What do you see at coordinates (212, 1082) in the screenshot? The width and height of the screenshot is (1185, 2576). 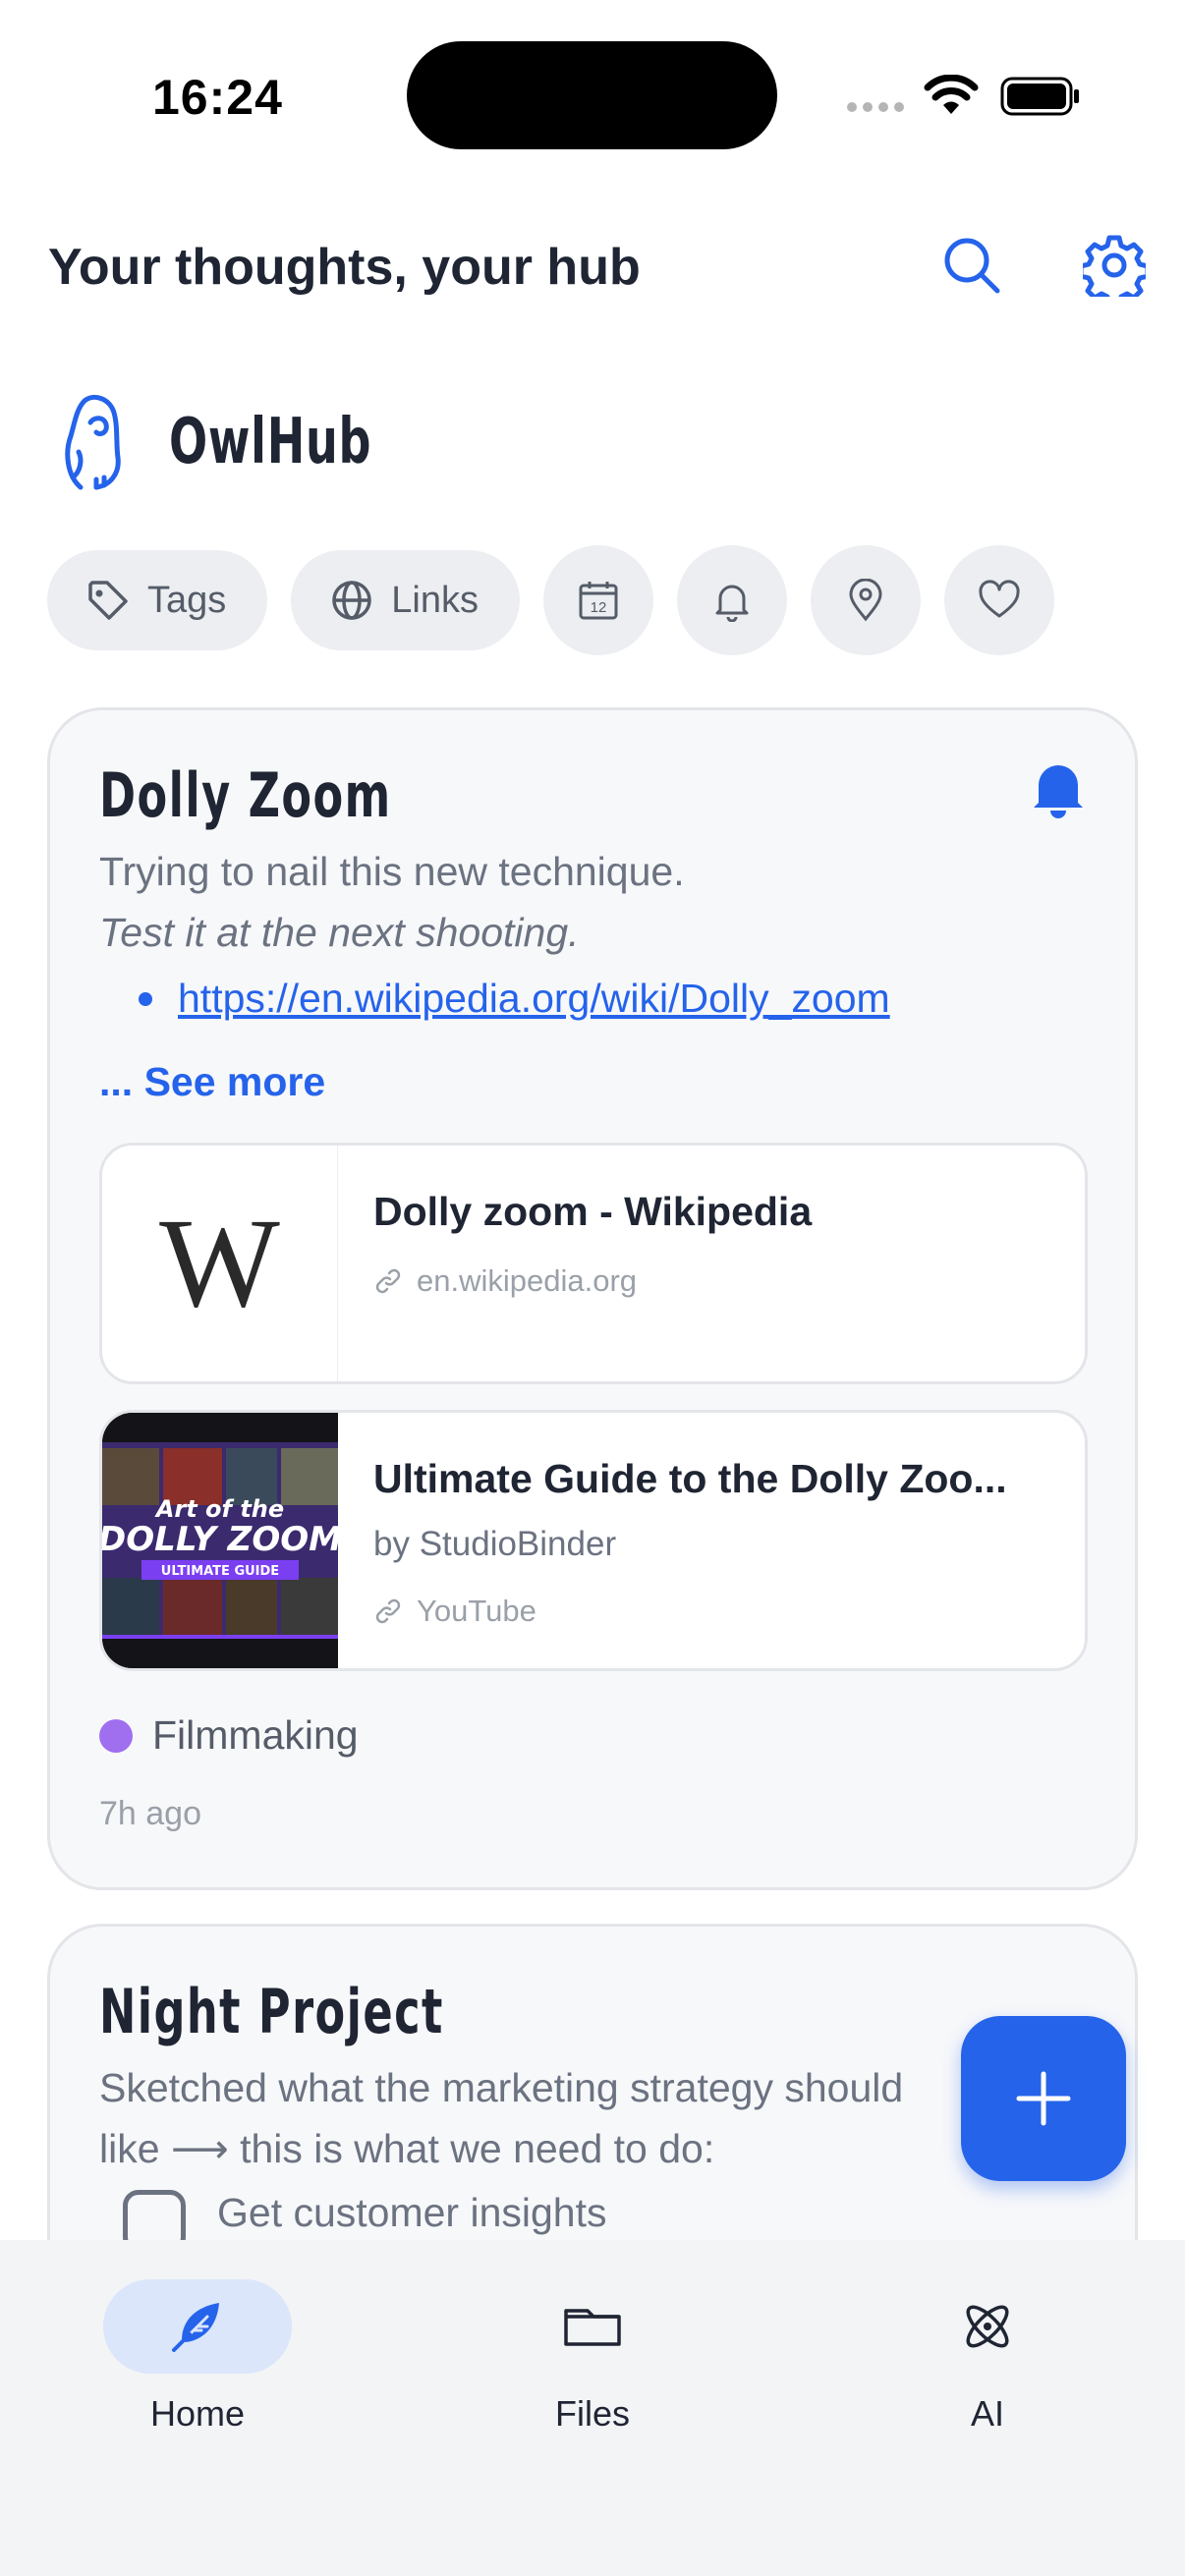 I see `see-more-link: ... See more` at bounding box center [212, 1082].